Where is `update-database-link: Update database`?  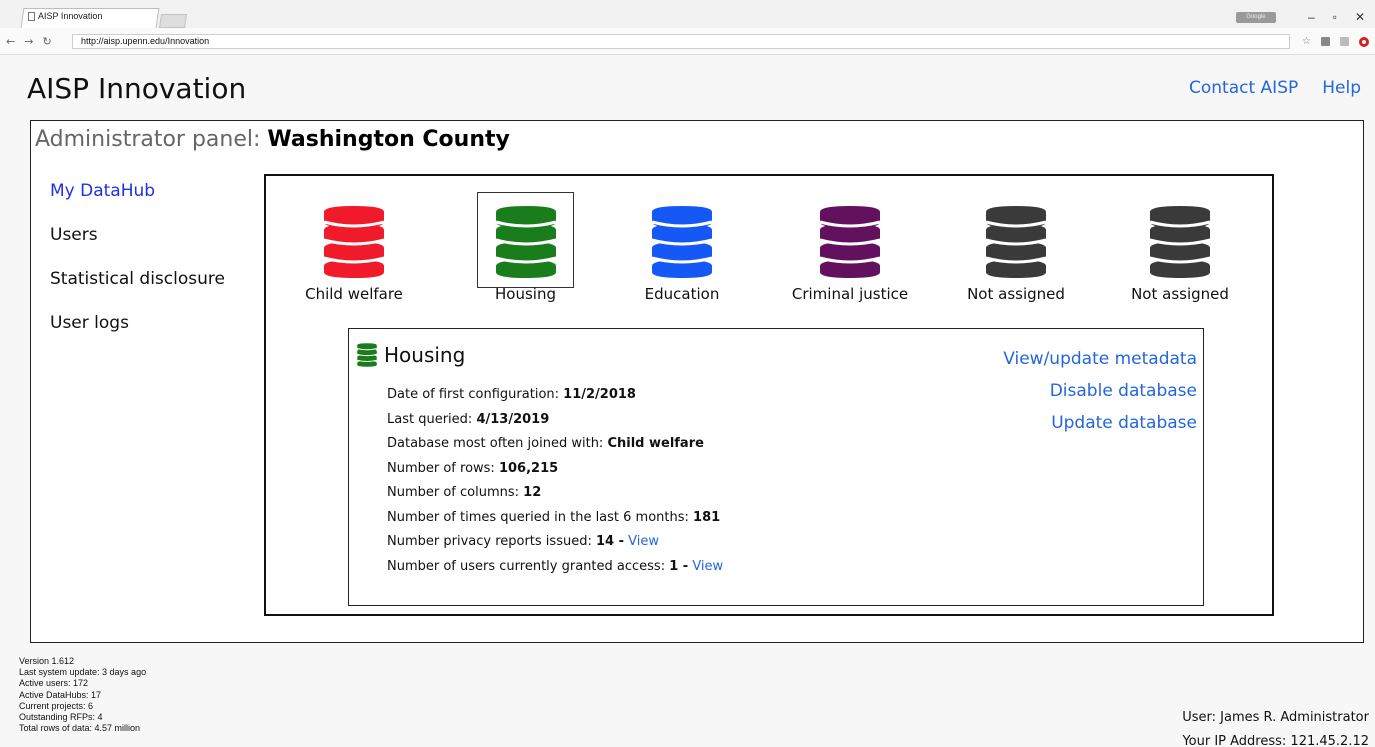 update-database-link: Update database is located at coordinates (1100, 423).